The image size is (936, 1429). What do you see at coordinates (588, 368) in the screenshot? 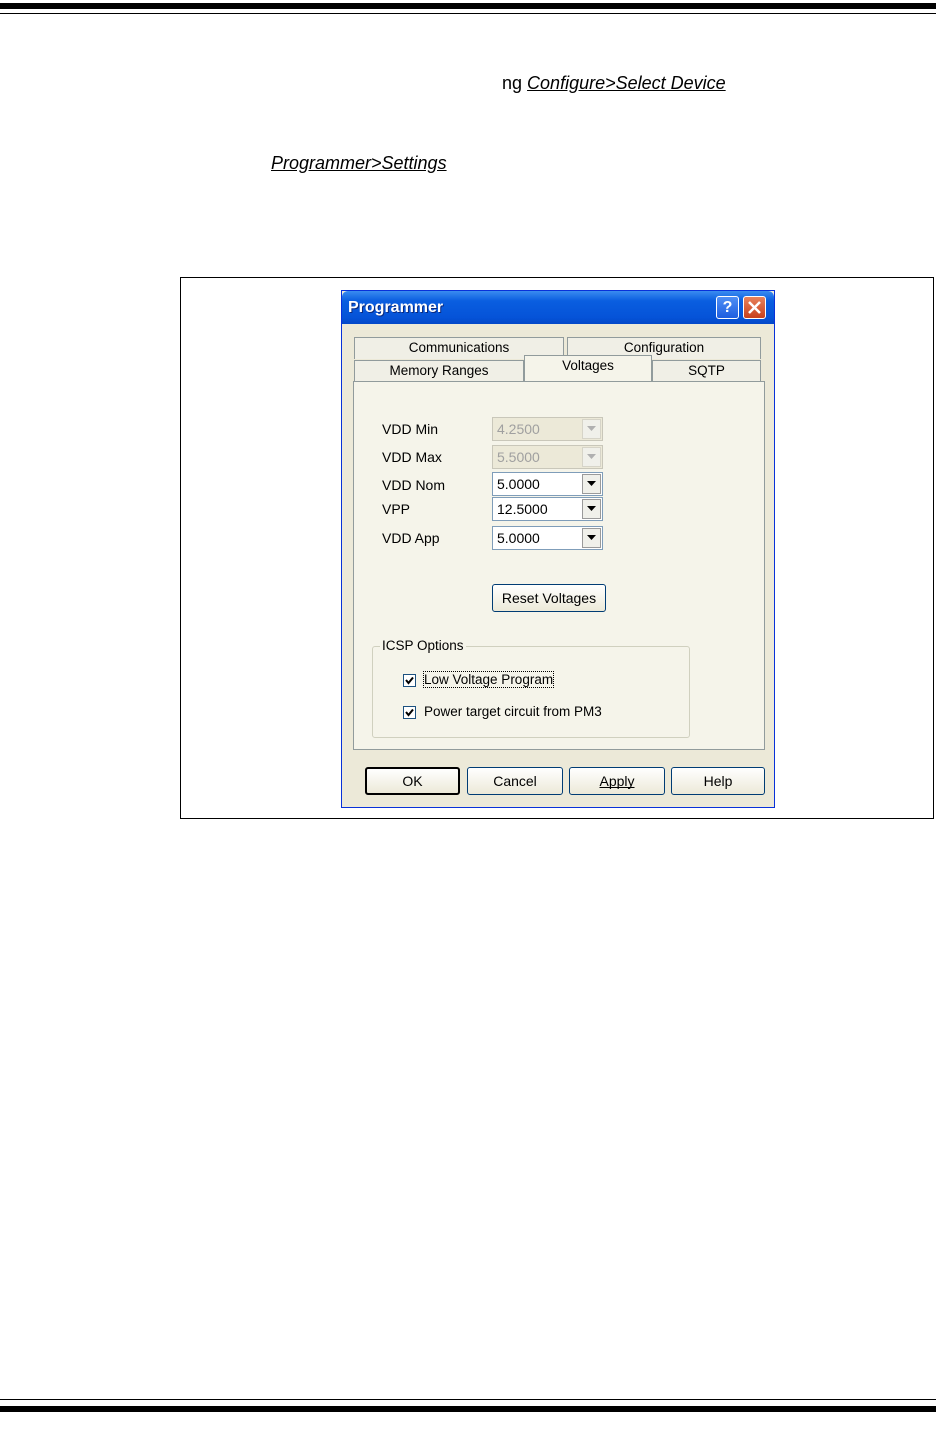
I see `tab-voltages: Voltages` at bounding box center [588, 368].